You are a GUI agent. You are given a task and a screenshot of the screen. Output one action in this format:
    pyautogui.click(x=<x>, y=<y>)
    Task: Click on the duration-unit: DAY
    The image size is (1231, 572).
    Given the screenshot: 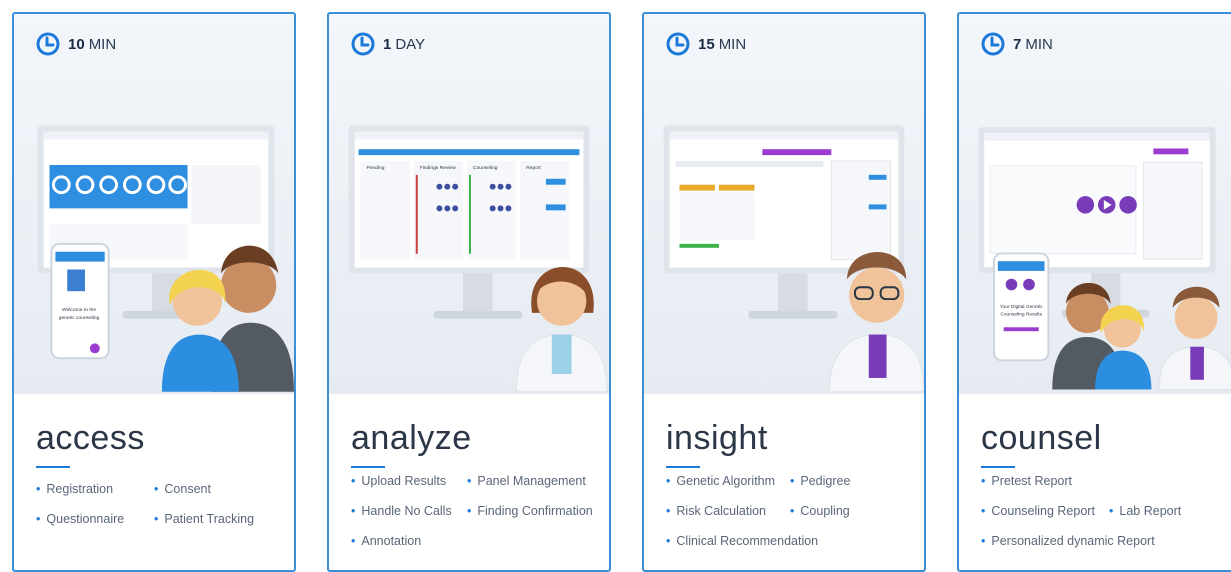 What is the action you would take?
    pyautogui.click(x=410, y=44)
    